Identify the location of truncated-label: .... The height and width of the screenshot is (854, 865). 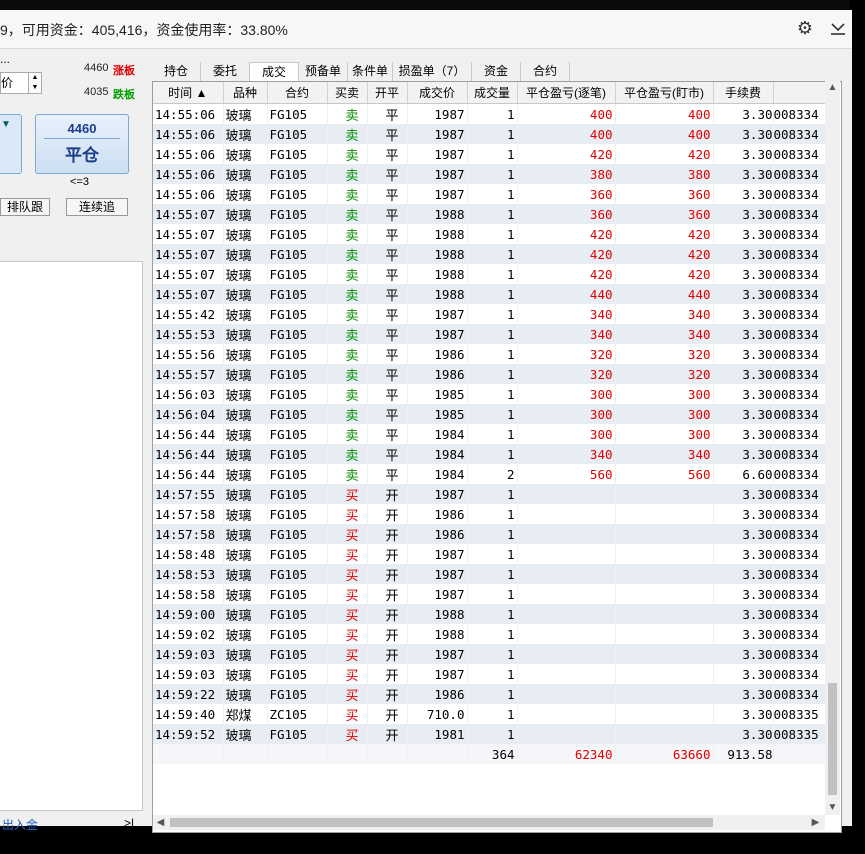
(5, 59).